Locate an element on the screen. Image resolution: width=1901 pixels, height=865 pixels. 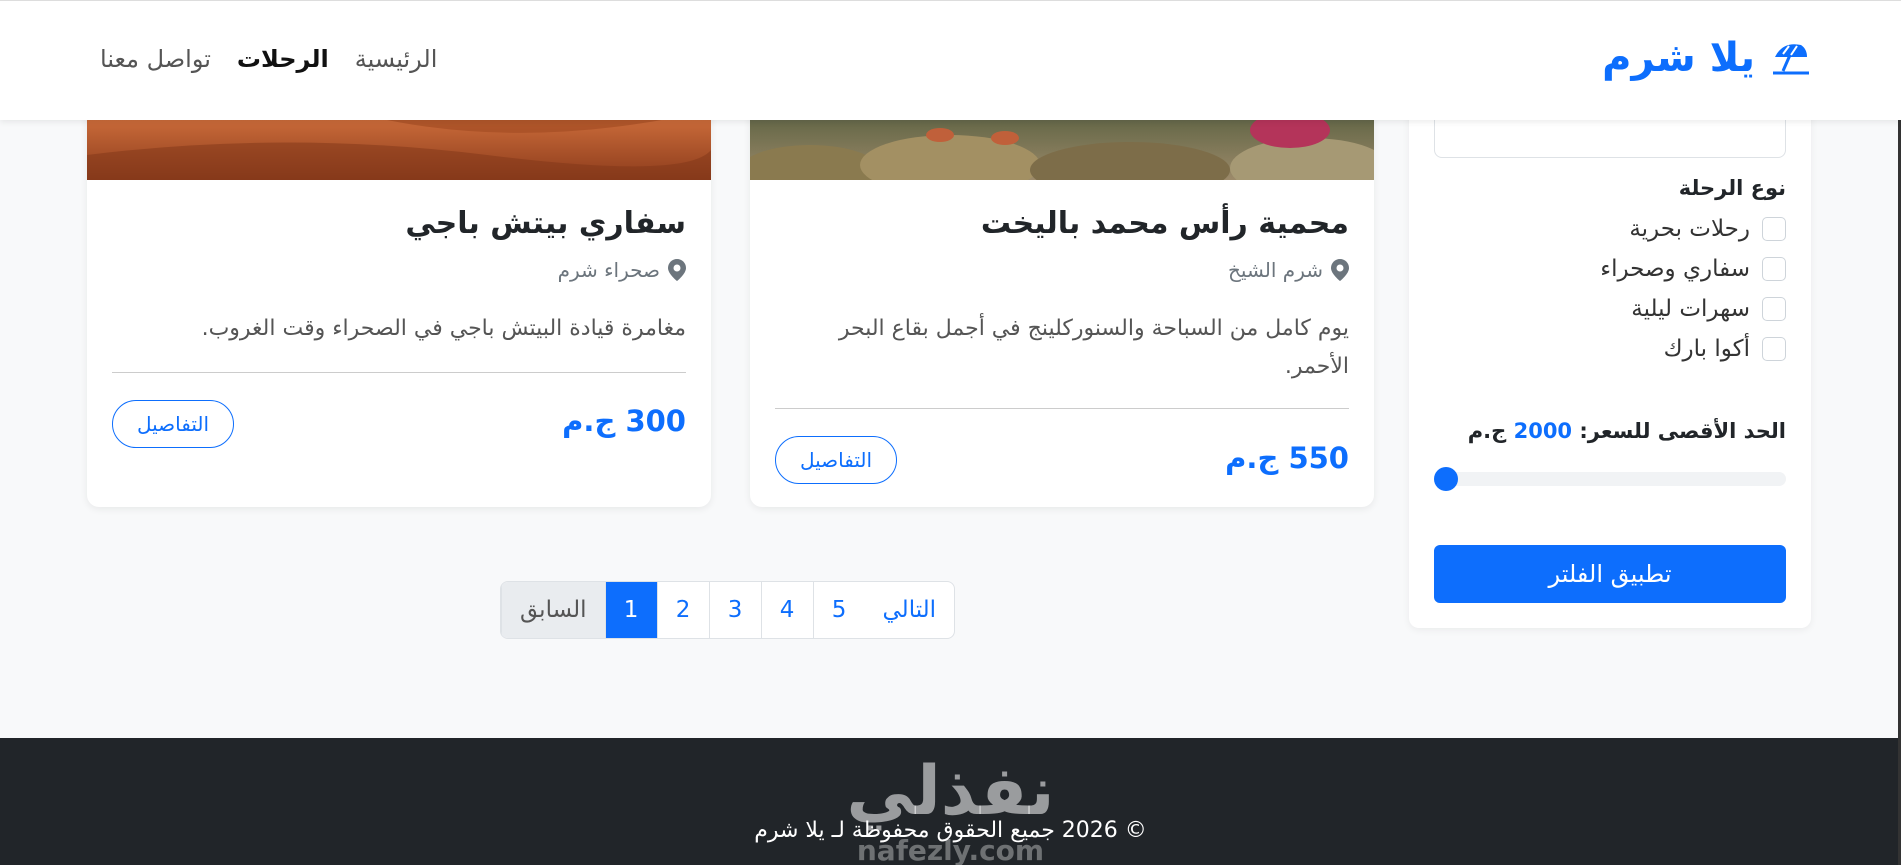
page-3: 3 is located at coordinates (734, 610).